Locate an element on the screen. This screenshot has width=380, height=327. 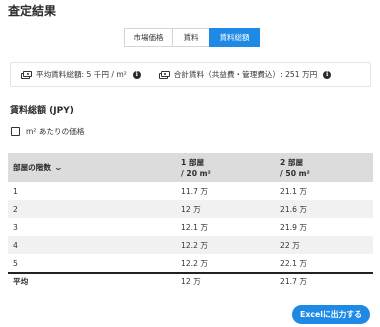
tab-total-rent: 賃料総額 is located at coordinates (234, 37).